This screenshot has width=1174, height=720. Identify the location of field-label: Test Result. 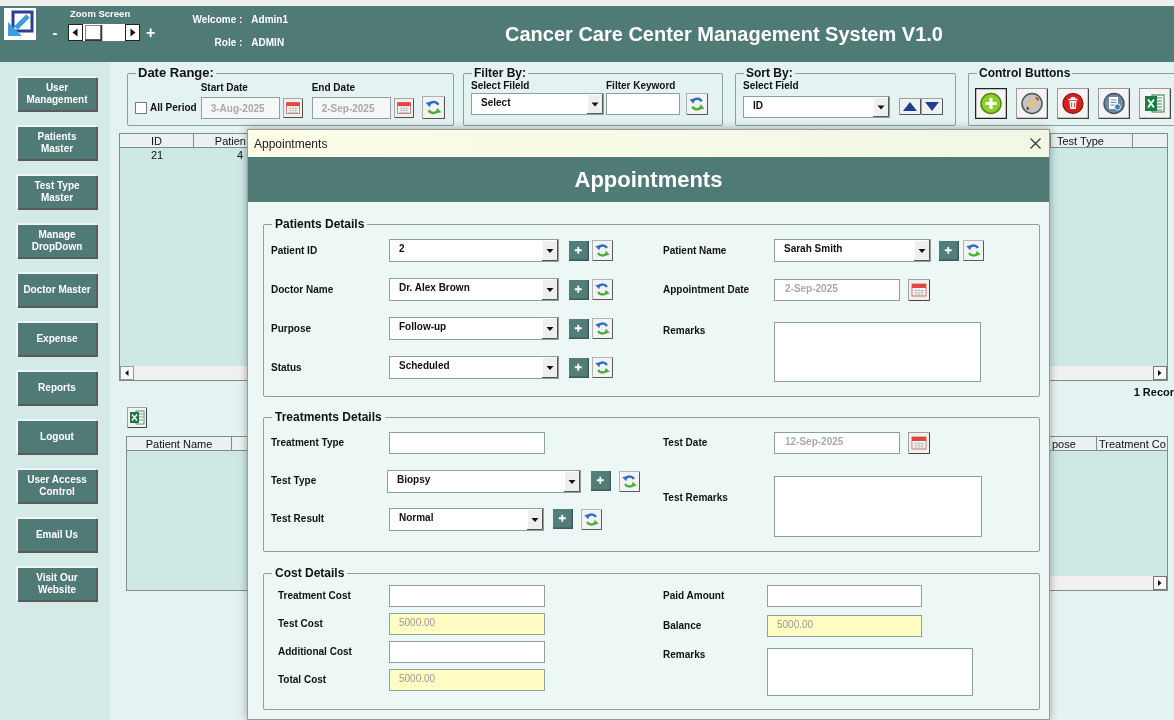
(298, 519).